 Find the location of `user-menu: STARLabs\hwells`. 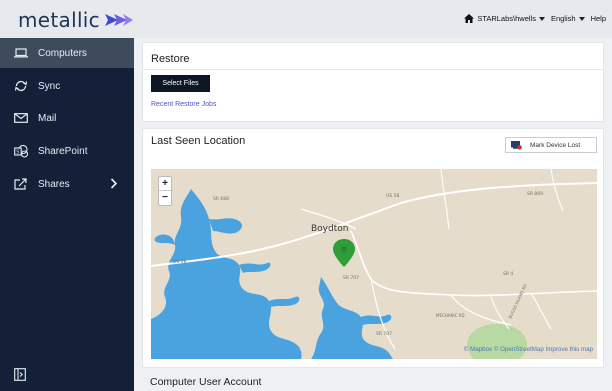

user-menu: STARLabs\hwells is located at coordinates (504, 18).